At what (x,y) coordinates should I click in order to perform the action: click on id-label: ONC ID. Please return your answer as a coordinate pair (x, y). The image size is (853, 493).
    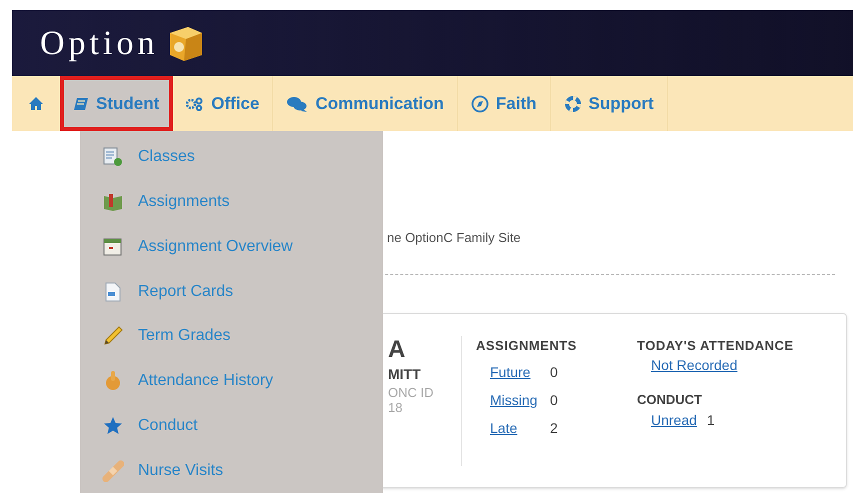
    Looking at the image, I should click on (411, 392).